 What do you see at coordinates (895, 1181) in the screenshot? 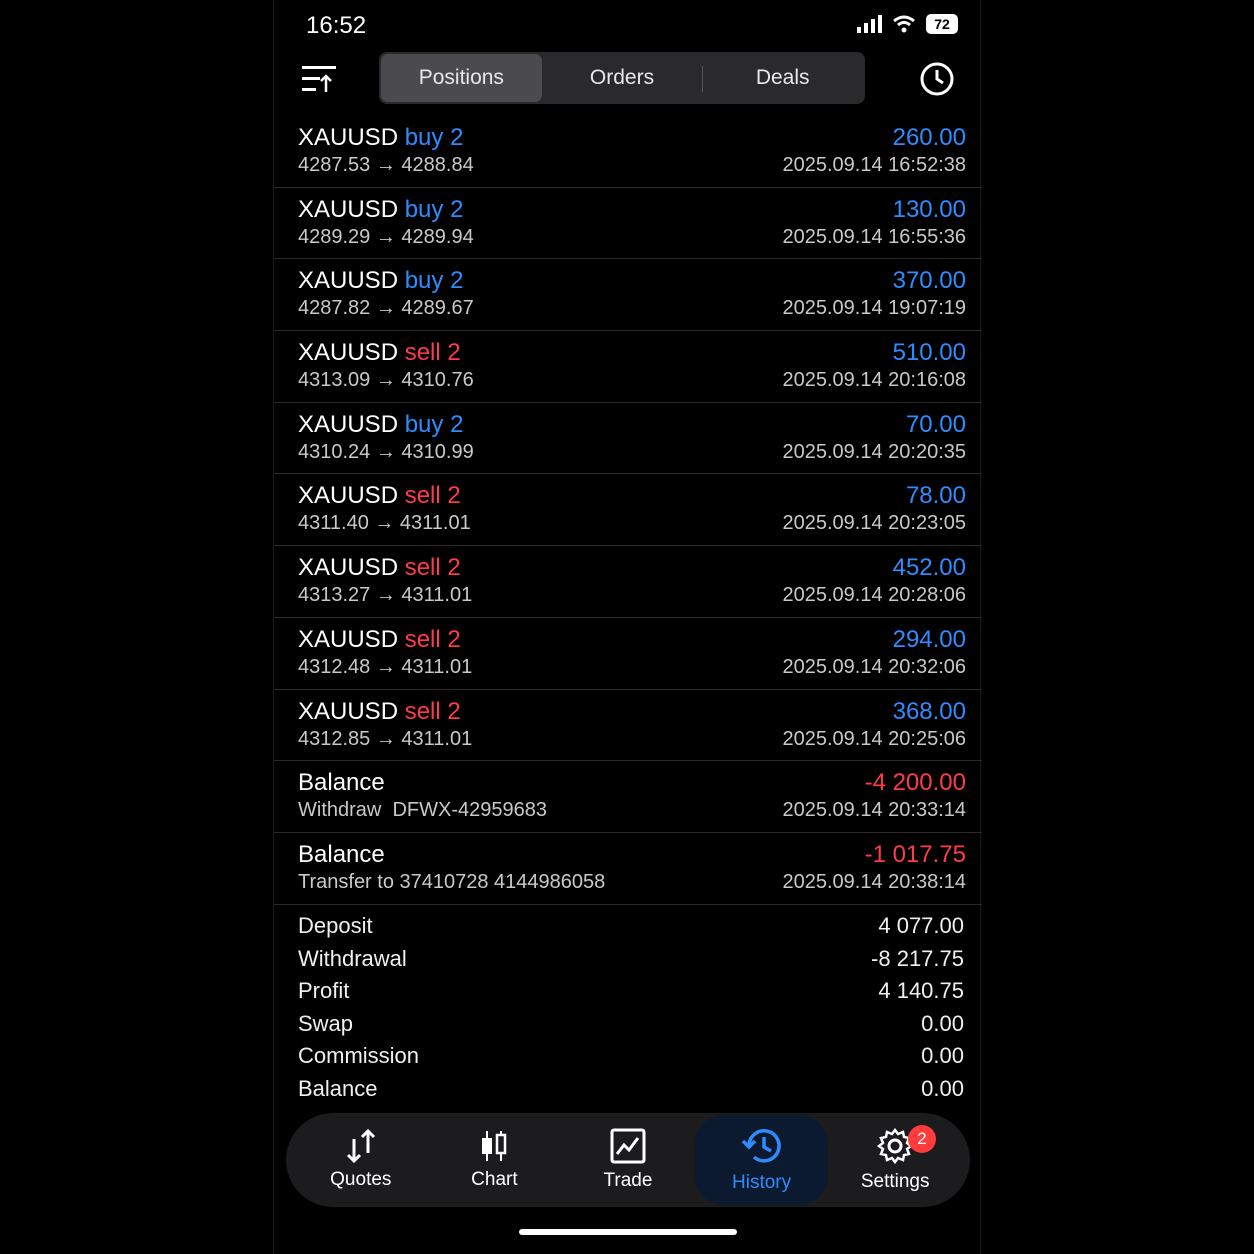
I see `tab-label: Settings` at bounding box center [895, 1181].